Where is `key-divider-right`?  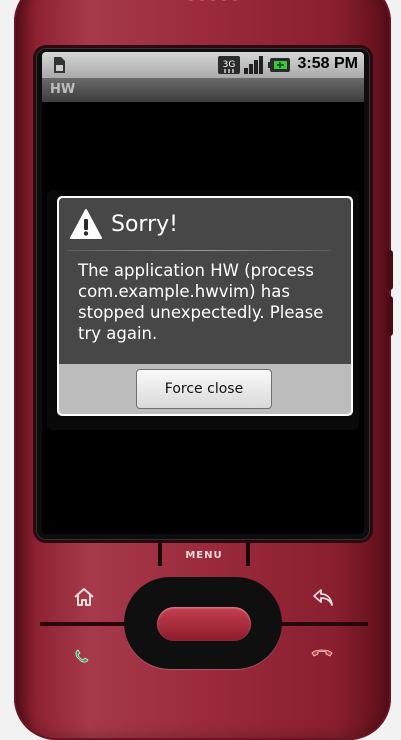
key-divider-right is located at coordinates (323, 624).